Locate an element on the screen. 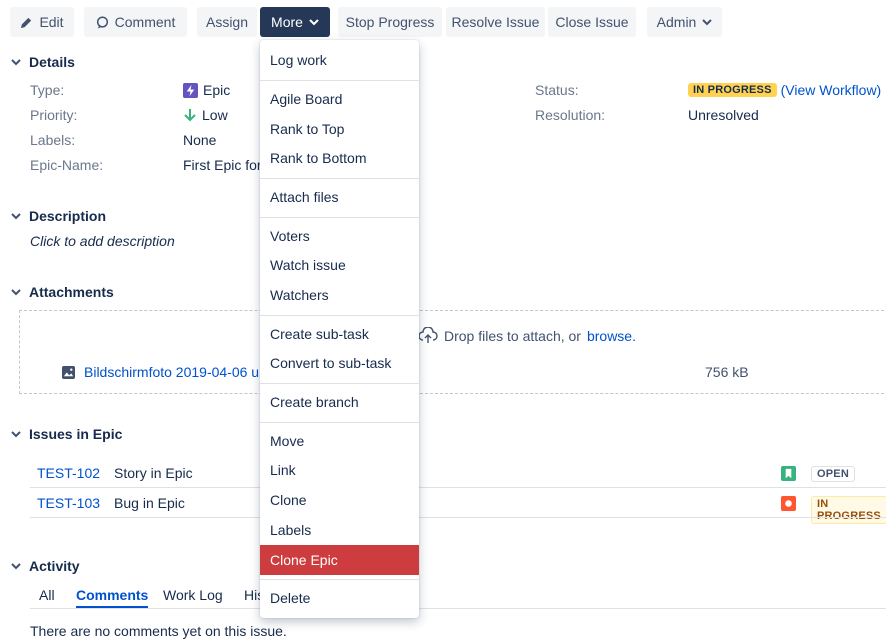 The width and height of the screenshot is (886, 639). menu-item-log-work: Log work is located at coordinates (339, 60).